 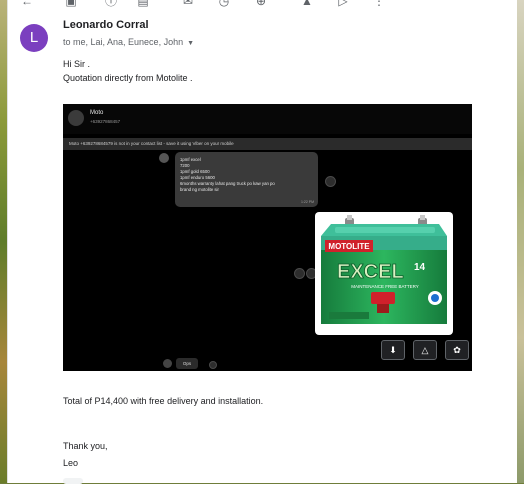 I want to click on message-line: 7200, so click(x=185, y=165).